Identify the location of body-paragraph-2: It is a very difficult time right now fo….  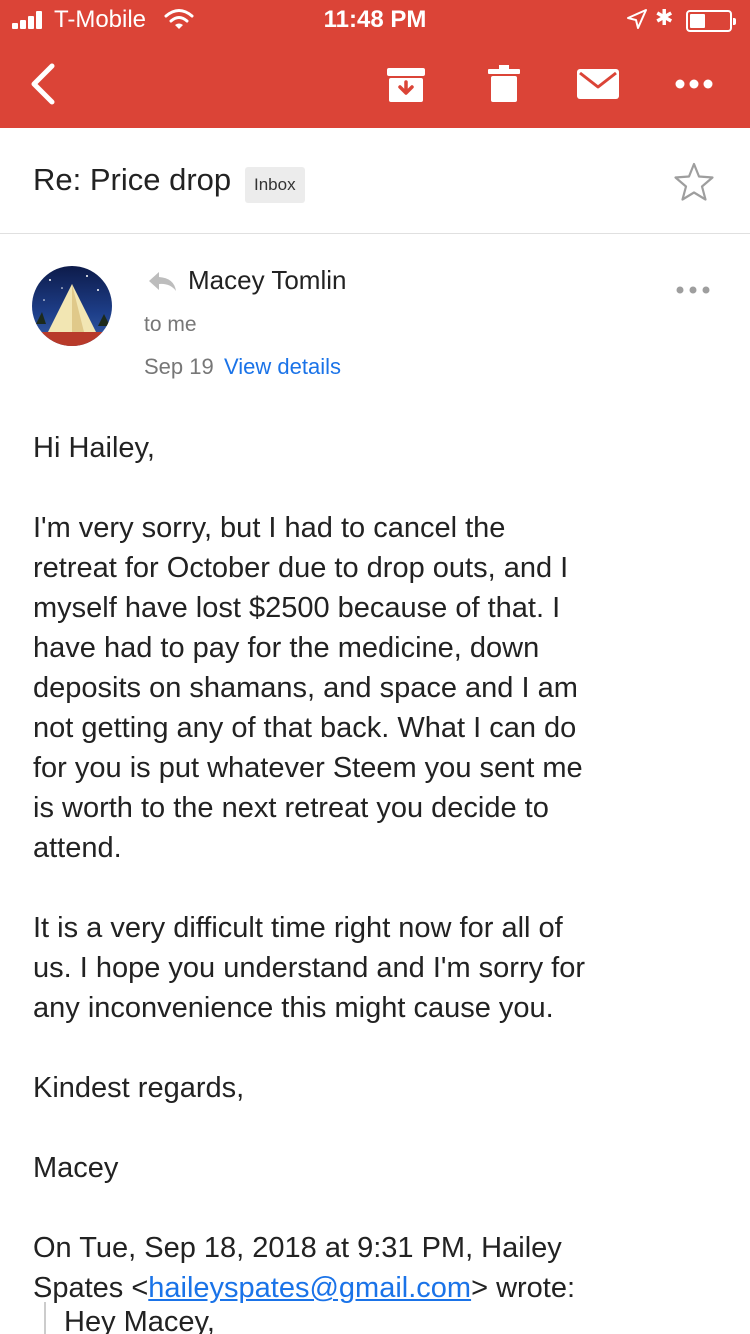
(309, 968).